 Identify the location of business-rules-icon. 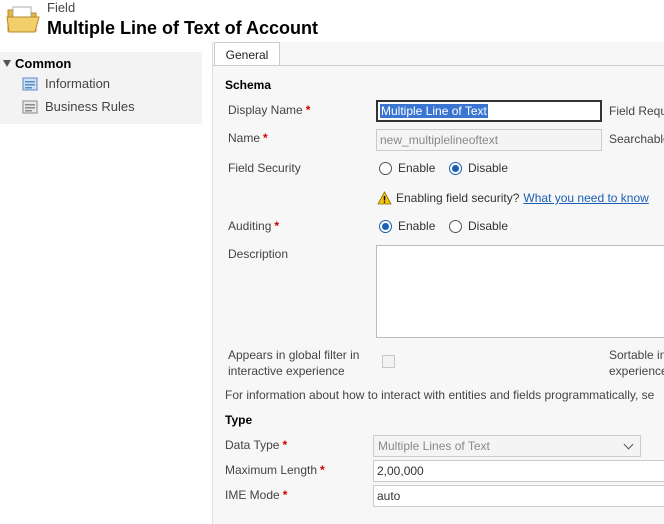
(30, 106).